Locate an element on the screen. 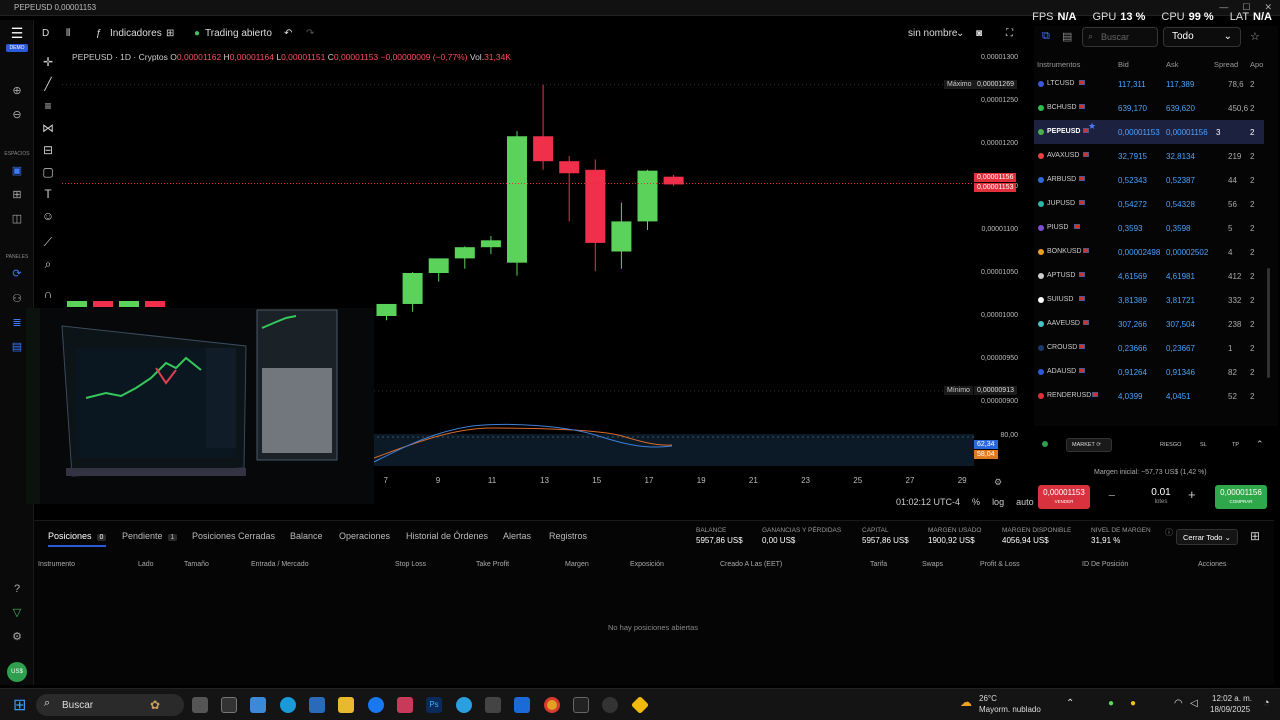  instrument-row: BCHUSD 639,170 639,620 450,6 2 is located at coordinates (1149, 108).